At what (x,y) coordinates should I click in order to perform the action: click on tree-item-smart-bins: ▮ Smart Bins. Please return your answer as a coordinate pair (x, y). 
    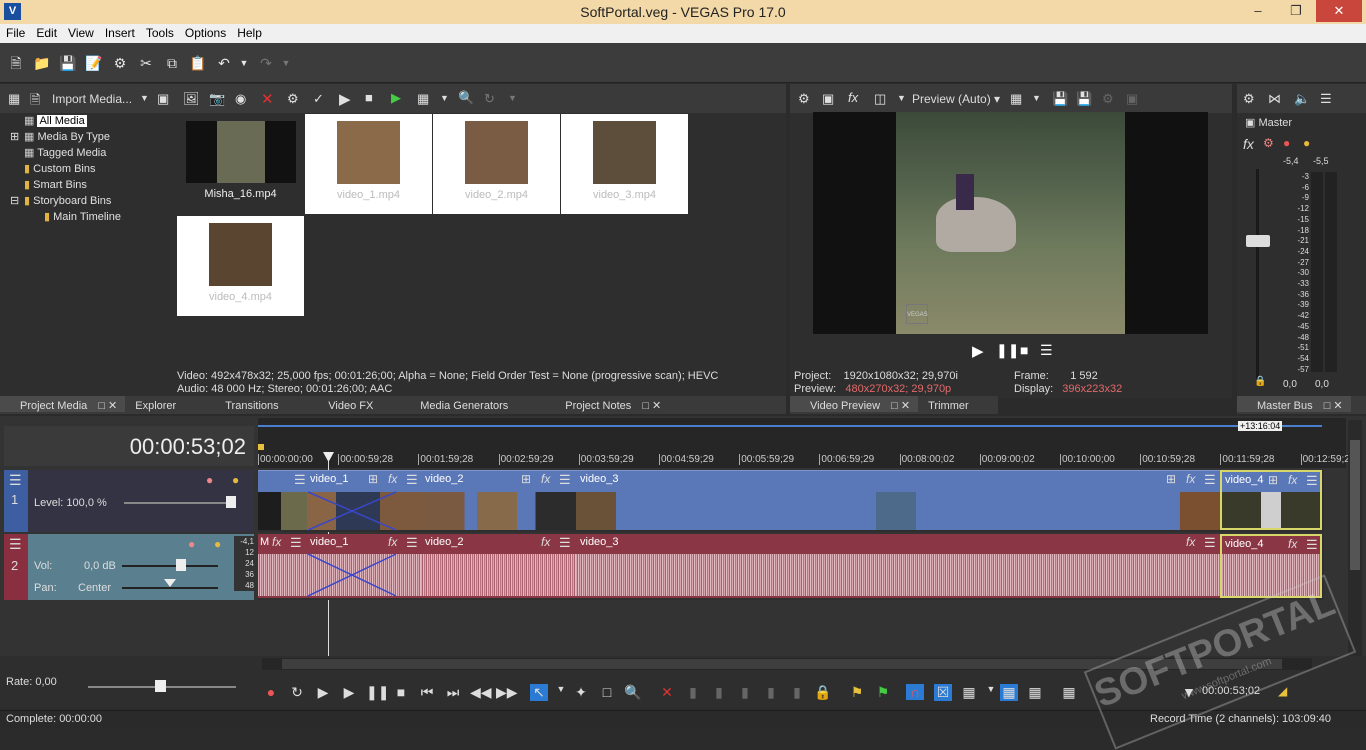
    Looking at the image, I should click on (90, 185).